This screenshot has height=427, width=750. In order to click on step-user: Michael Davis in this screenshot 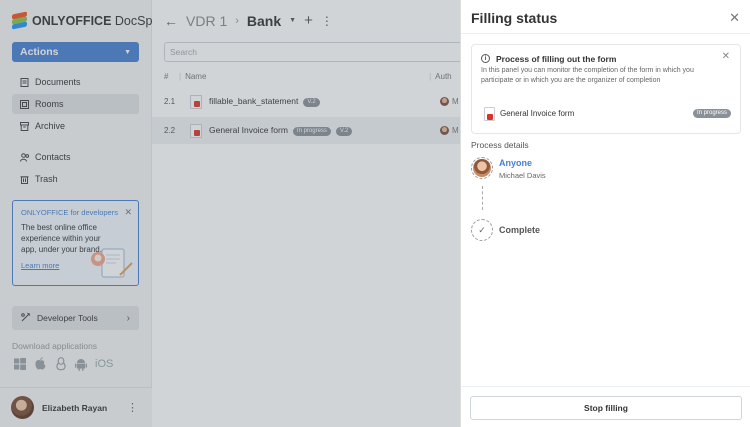, I will do `click(522, 175)`.